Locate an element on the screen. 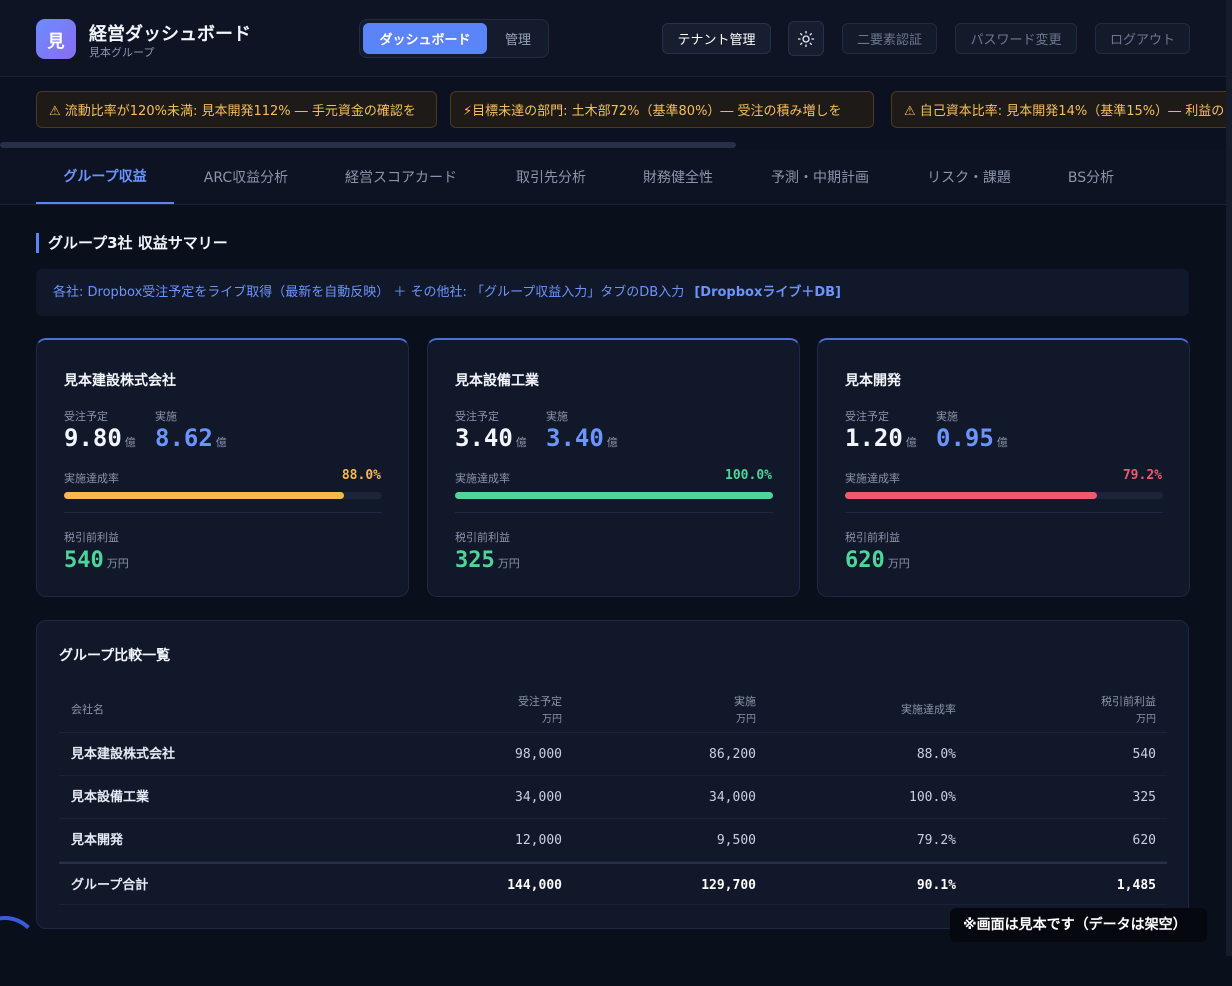  logout-button: ログアウト is located at coordinates (1142, 38).